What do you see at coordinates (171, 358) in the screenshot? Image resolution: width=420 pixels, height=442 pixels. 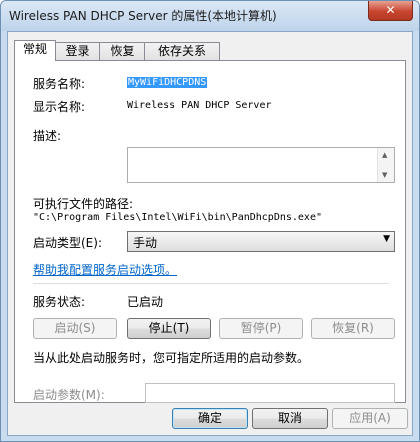 I see `start-params-hint: 当从此处启动服务时，您可指定所适用的启动参数。` at bounding box center [171, 358].